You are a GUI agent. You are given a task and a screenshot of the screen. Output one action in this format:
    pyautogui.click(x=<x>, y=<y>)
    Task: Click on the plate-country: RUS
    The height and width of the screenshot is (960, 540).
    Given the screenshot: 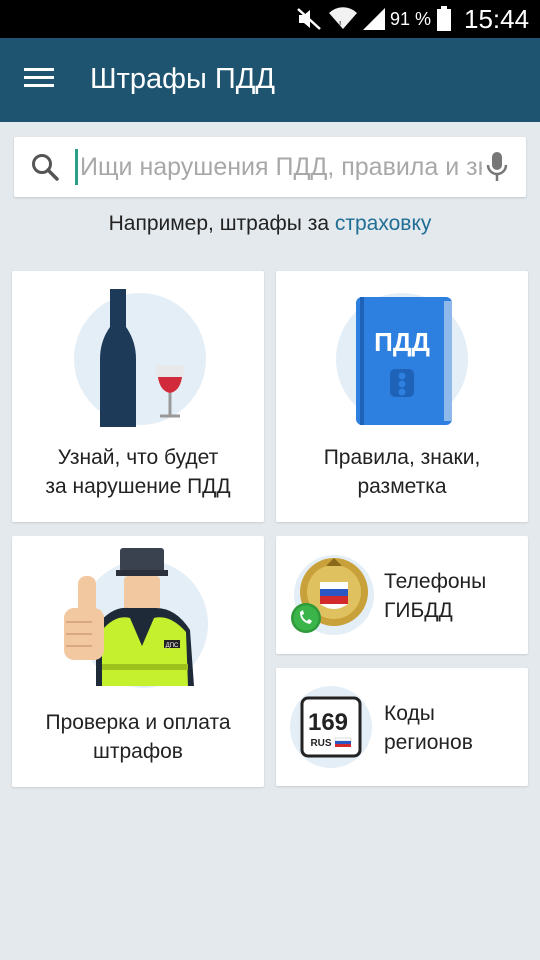 What is the action you would take?
    pyautogui.click(x=320, y=743)
    